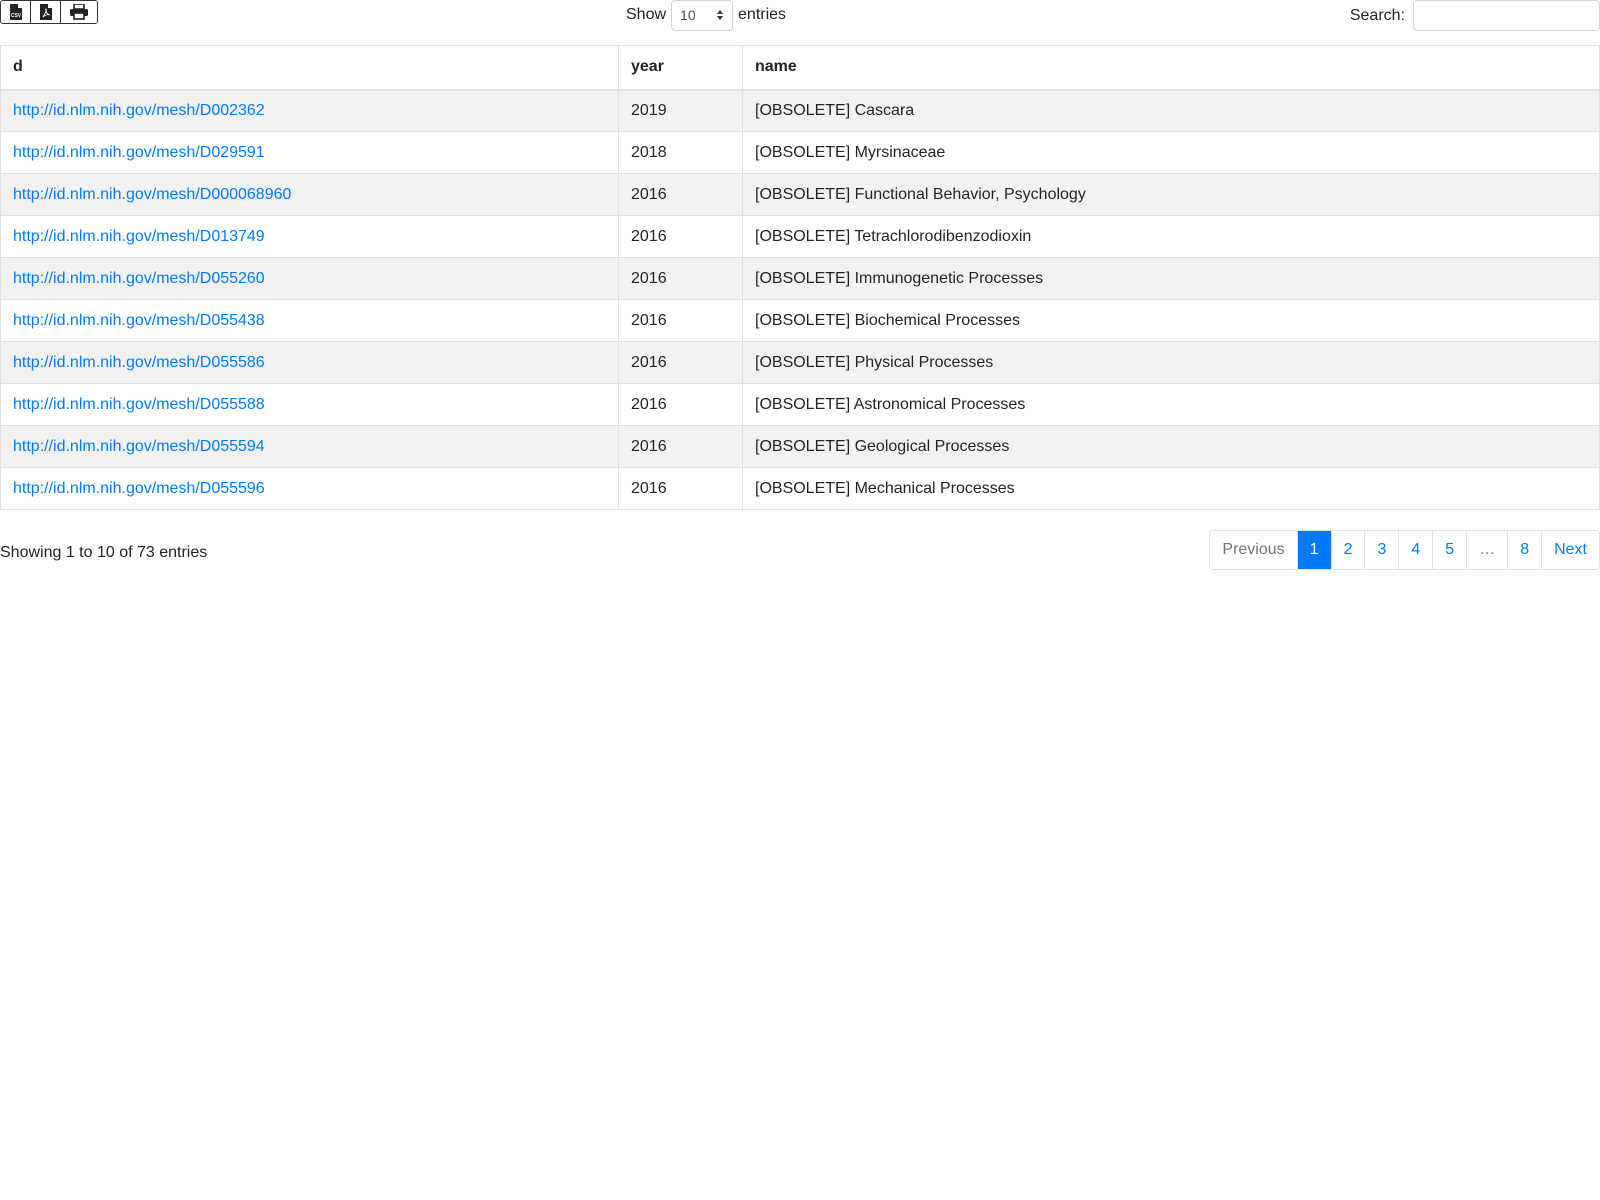 This screenshot has width=1600, height=1200. I want to click on table-controls: CSV Show 10 entries Search:, so click(800, 23).